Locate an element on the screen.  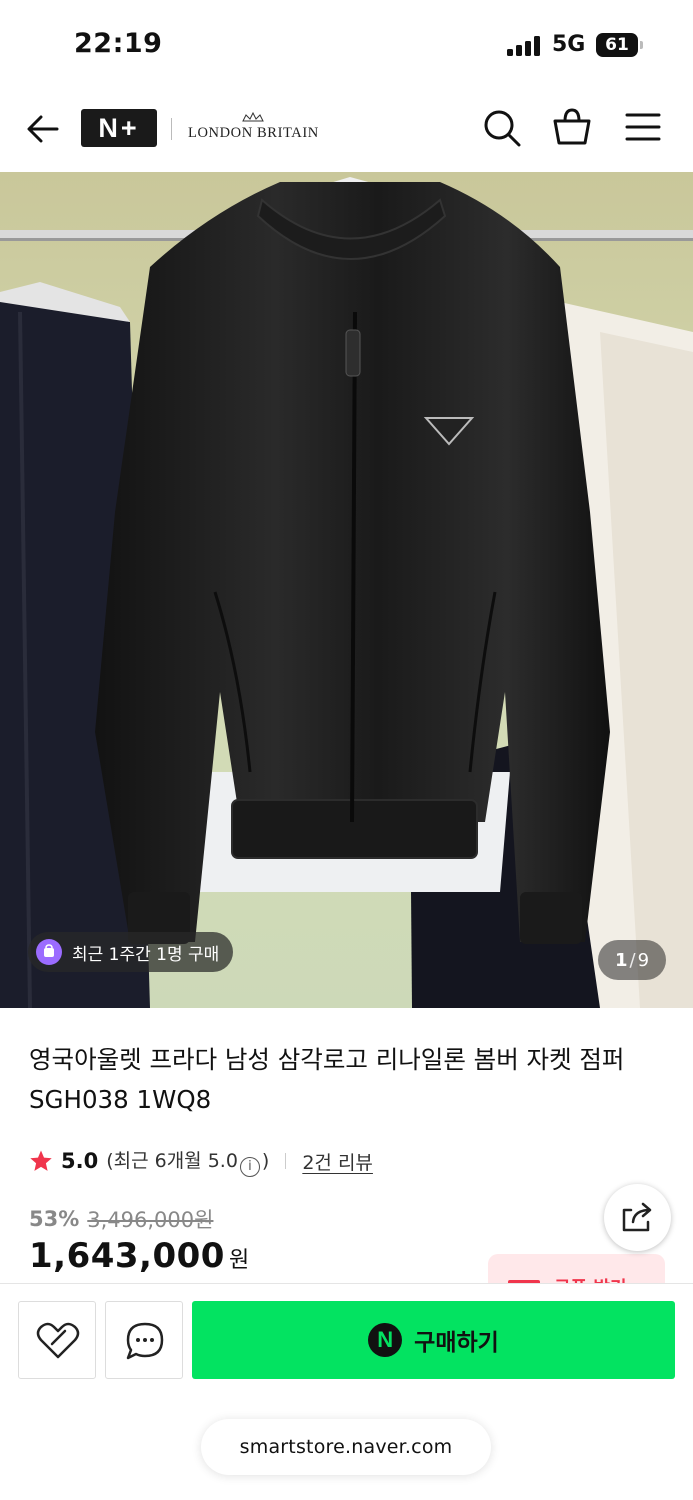
naver-pay-icon: N is located at coordinates (385, 1340).